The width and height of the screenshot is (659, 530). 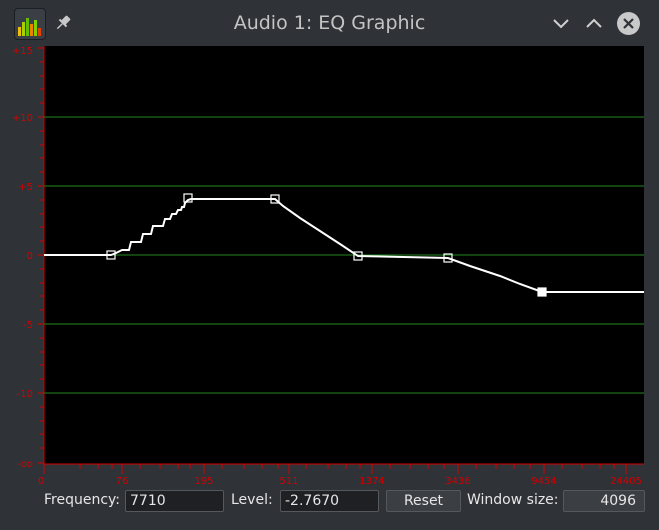 What do you see at coordinates (288, 481) in the screenshot?
I see `x-axis-label: 511` at bounding box center [288, 481].